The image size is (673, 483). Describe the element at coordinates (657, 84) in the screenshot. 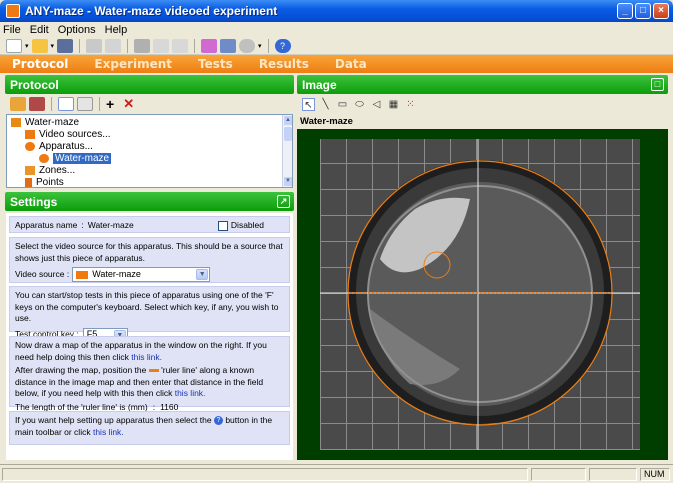

I see `image-maximize-icon: □` at that location.